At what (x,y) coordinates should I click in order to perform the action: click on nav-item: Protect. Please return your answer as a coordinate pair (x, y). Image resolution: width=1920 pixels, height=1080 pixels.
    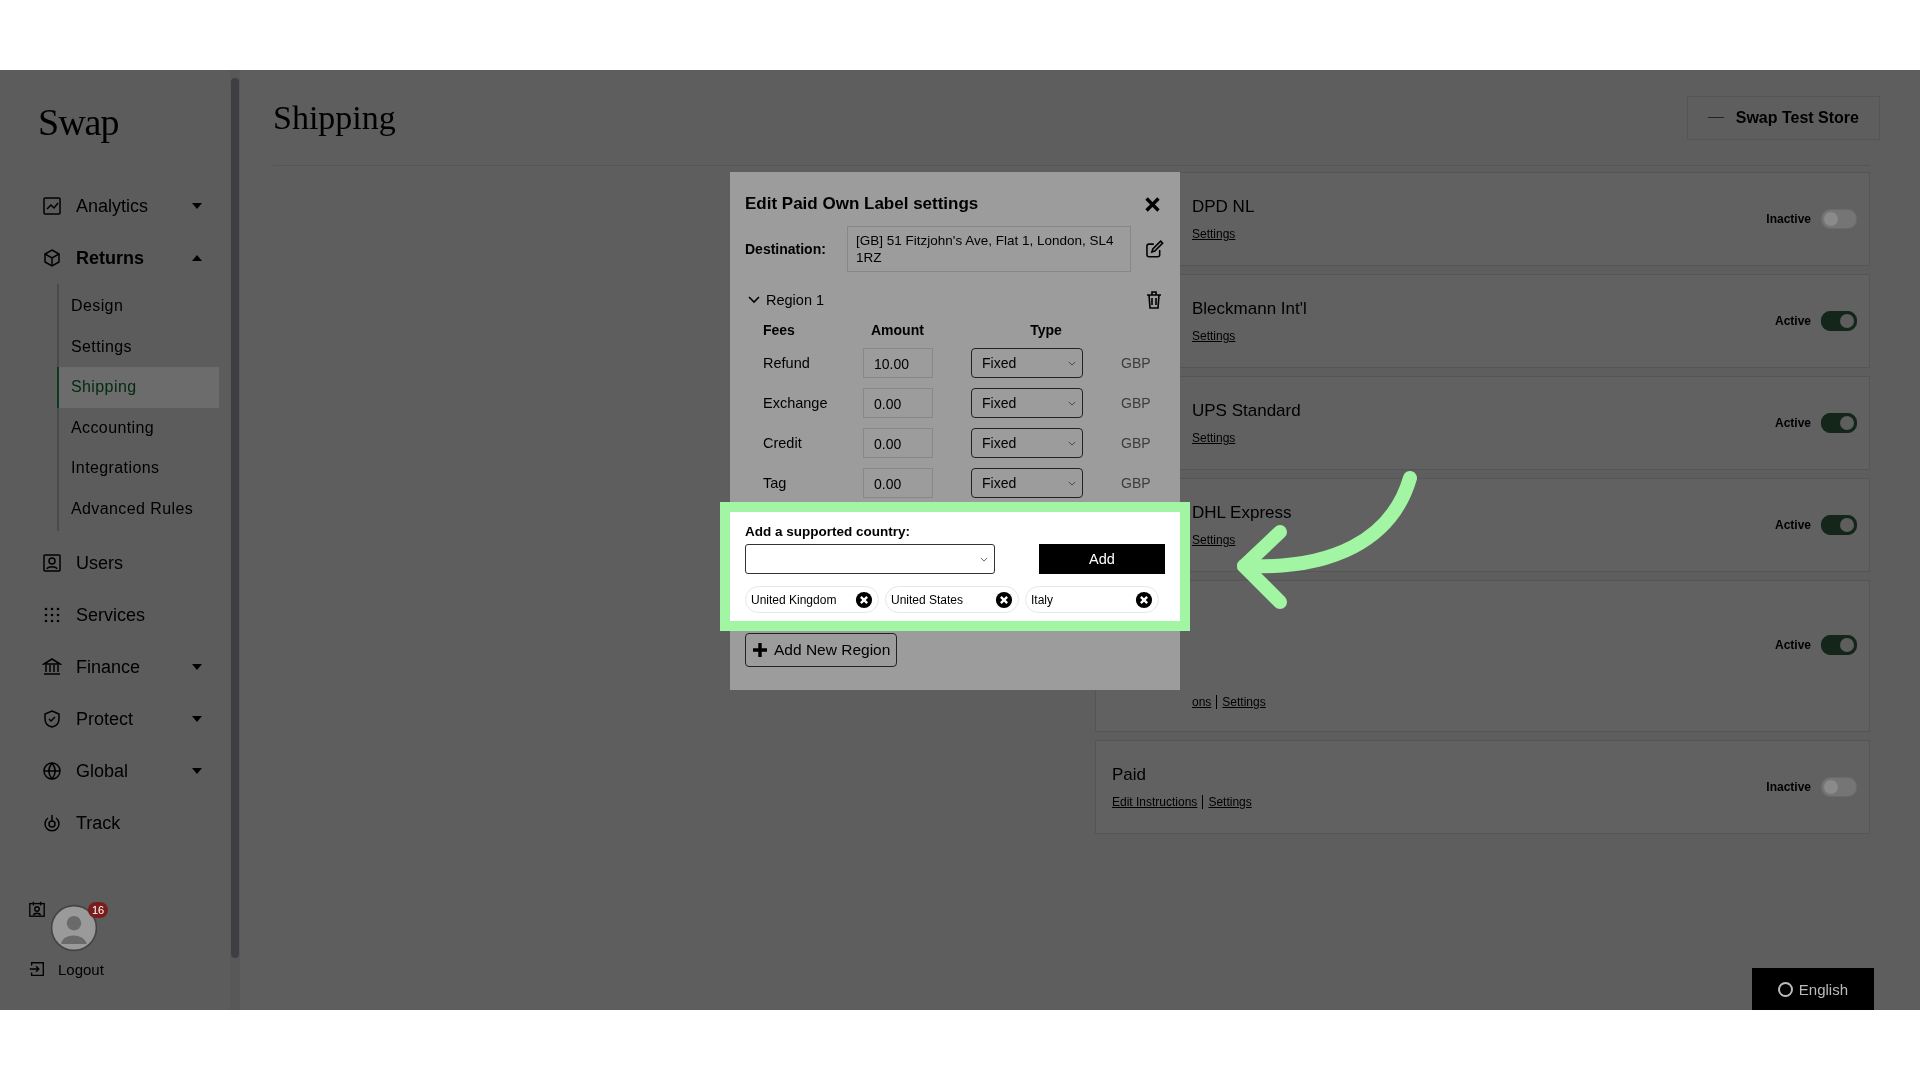
    Looking at the image, I should click on (115, 719).